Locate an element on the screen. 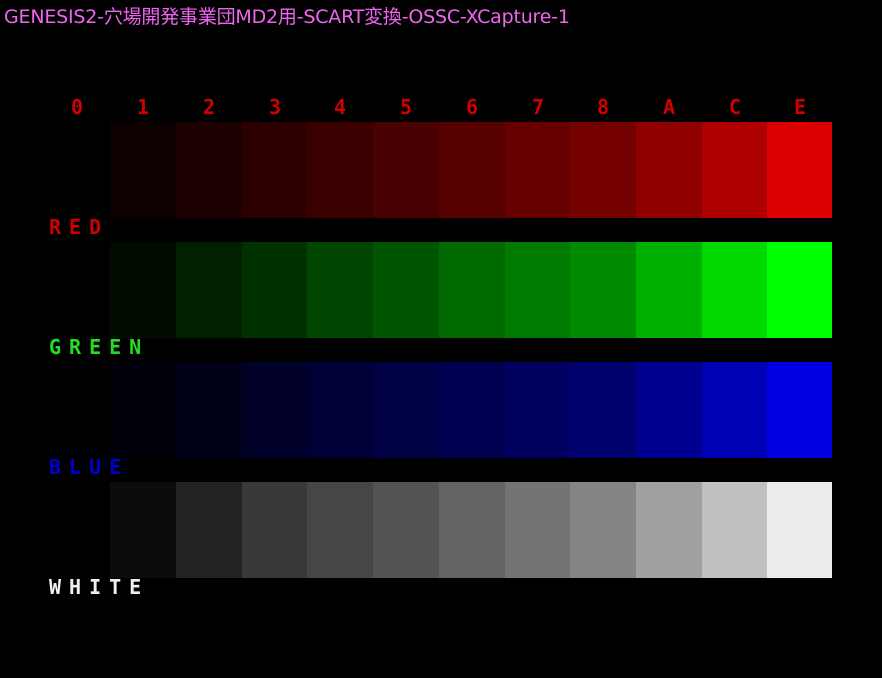 The width and height of the screenshot is (882, 678). green-swatch-e is located at coordinates (799, 290).